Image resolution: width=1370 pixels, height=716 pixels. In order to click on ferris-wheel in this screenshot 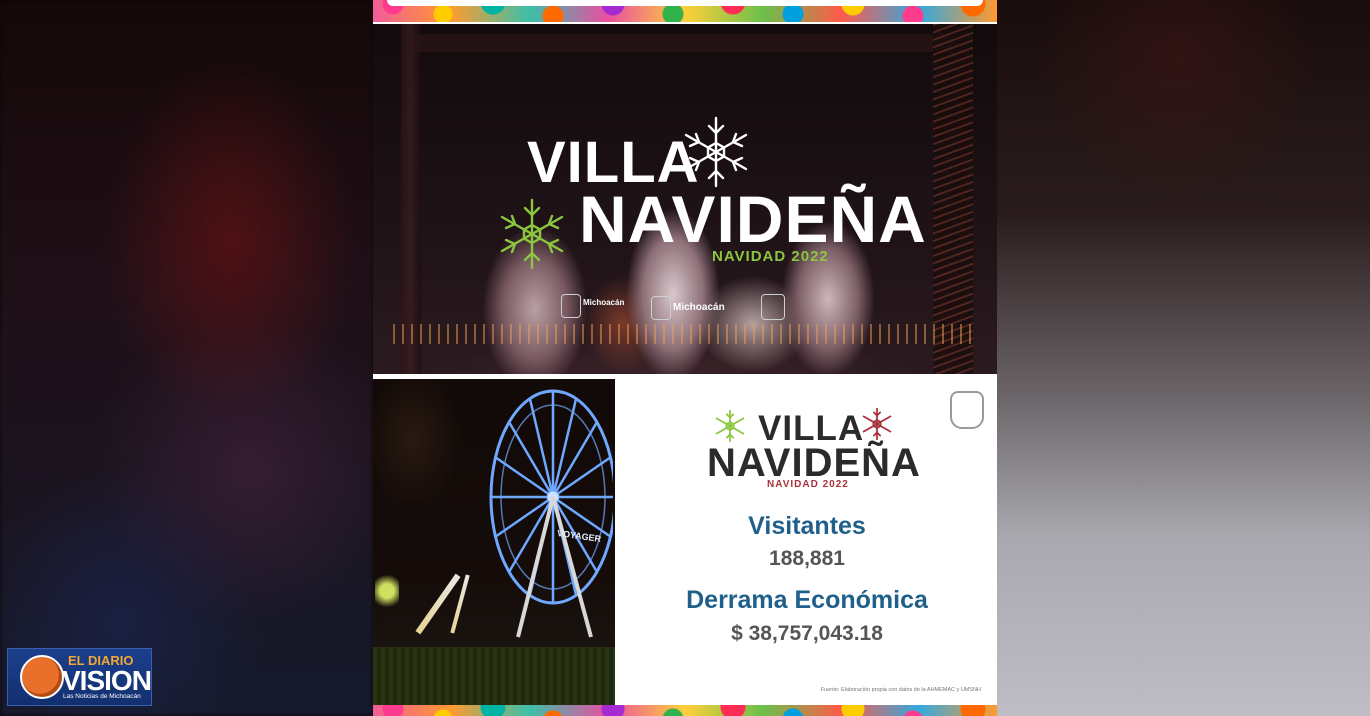, I will do `click(551, 513)`.